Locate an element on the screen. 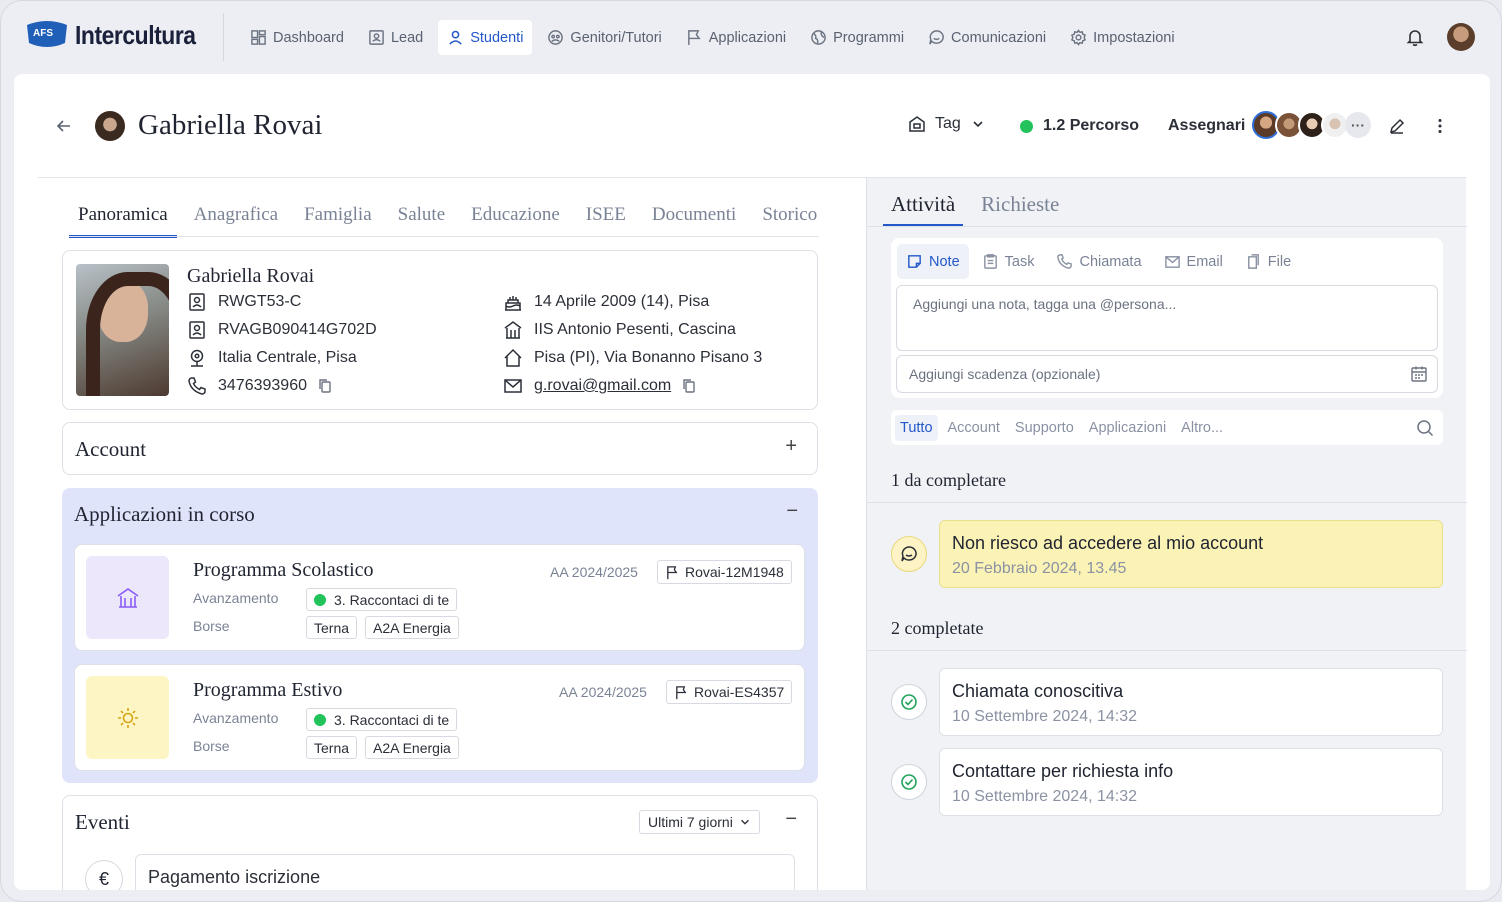 The image size is (1502, 902). composer-tab-label: Chiamata is located at coordinates (1110, 261).